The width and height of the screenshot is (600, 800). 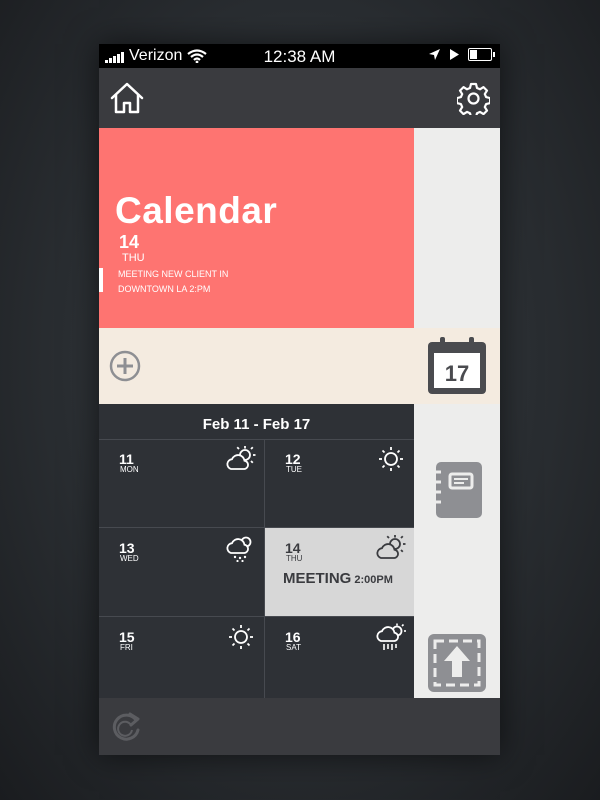 I want to click on battery-level, so click(x=473, y=54).